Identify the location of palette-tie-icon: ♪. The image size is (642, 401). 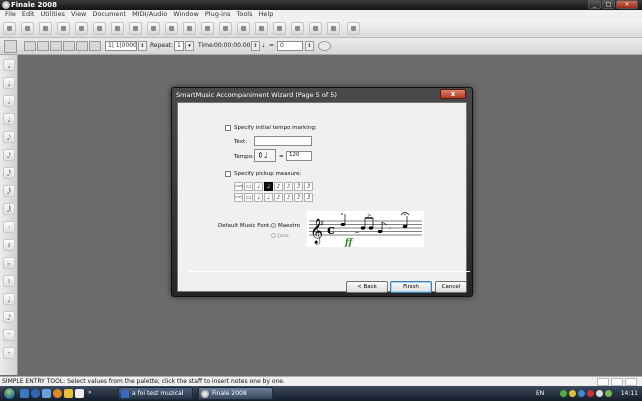
(9, 317).